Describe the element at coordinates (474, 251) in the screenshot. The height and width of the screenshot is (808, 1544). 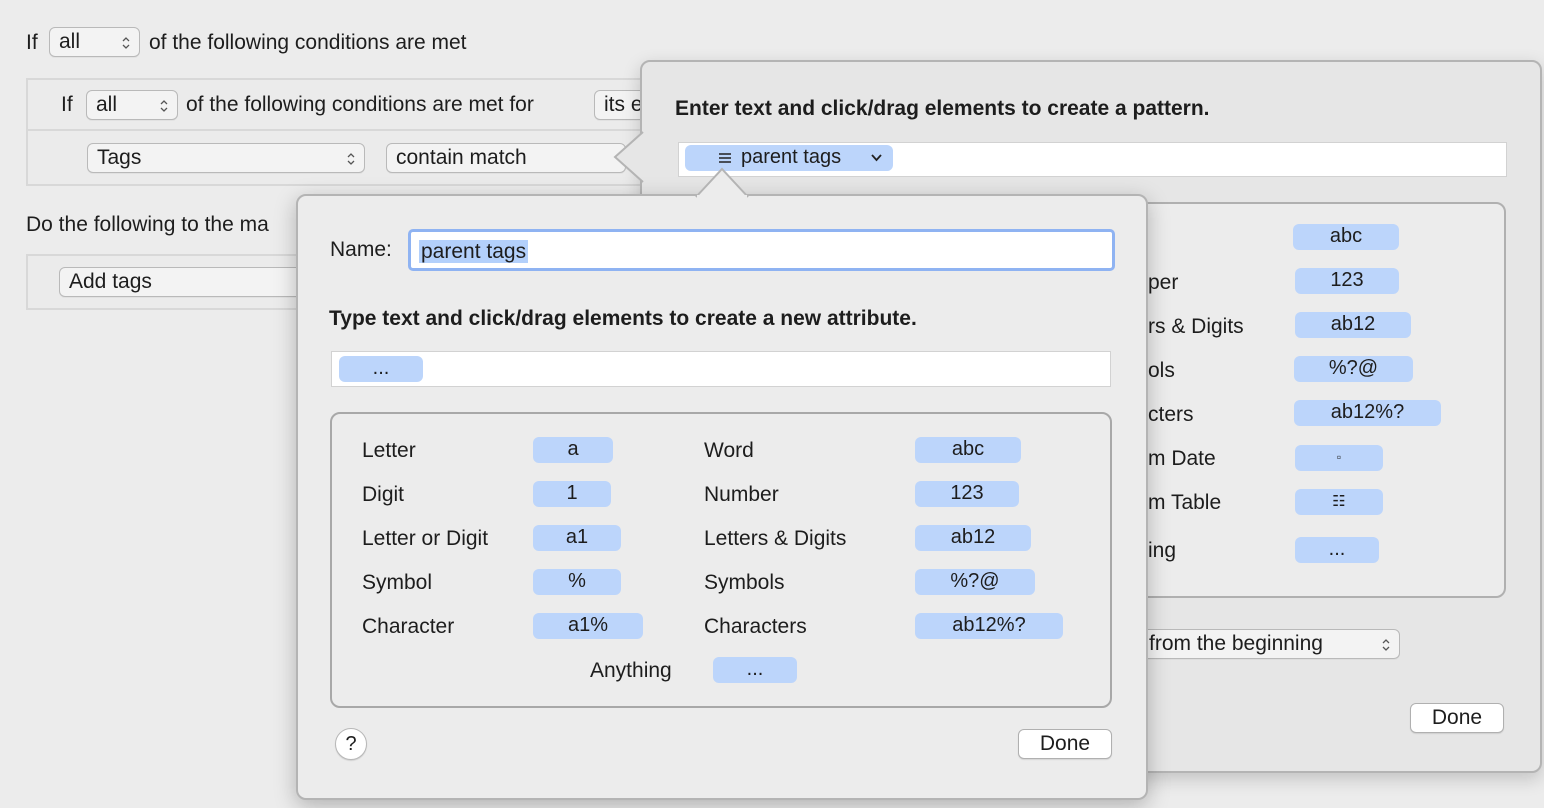
I see `name-field-value: parent tags` at that location.